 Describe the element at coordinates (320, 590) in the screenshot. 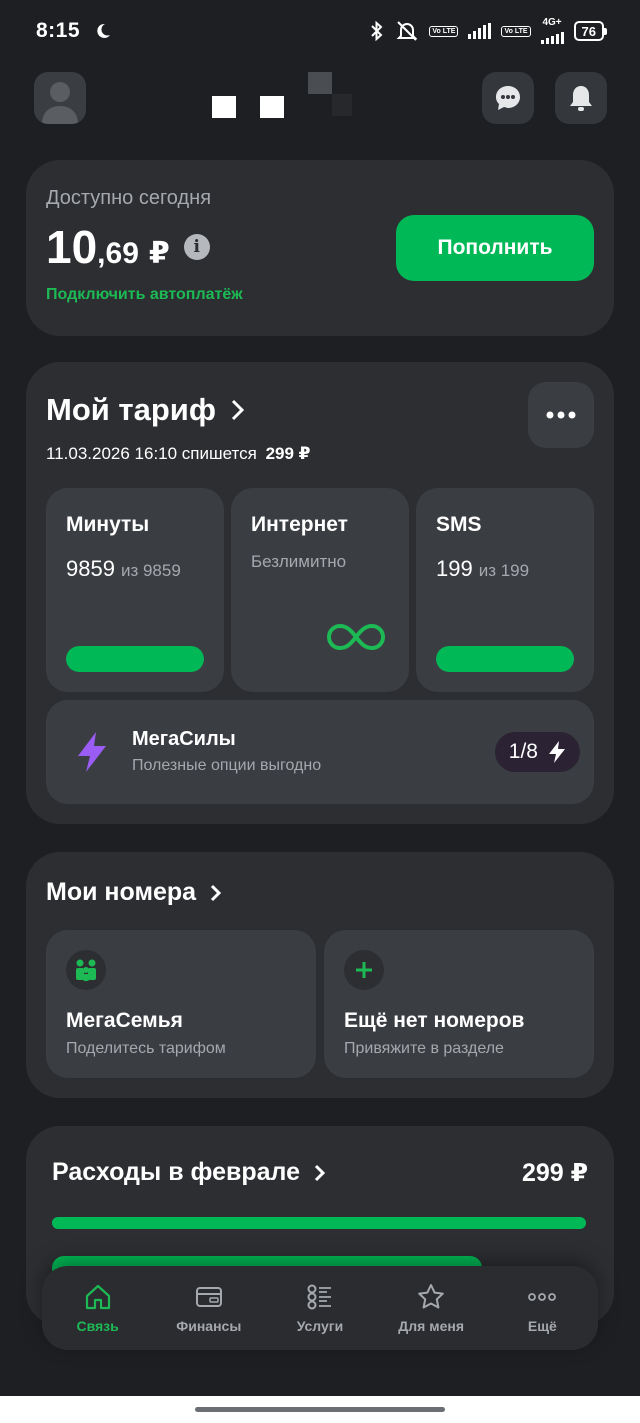

I see `internet-tile: Интернет Безлимитно` at that location.